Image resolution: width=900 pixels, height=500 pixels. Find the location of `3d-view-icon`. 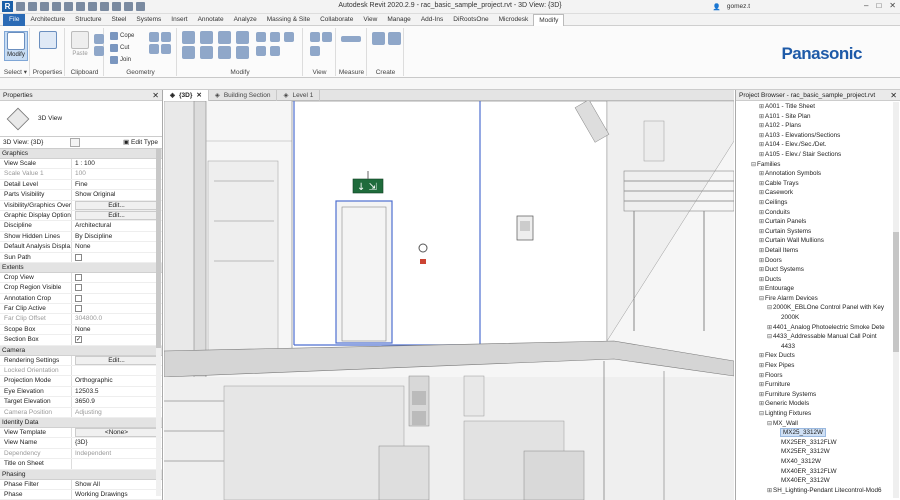

3d-view-icon is located at coordinates (116, 6).